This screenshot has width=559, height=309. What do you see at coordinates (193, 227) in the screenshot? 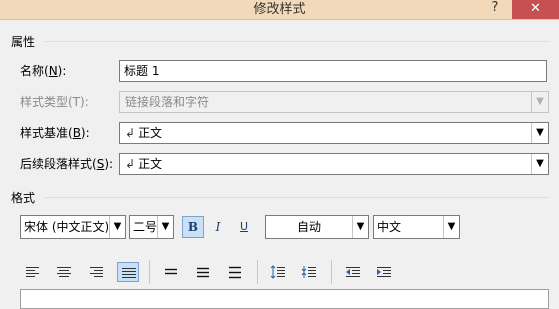
I see `bold-button: B` at bounding box center [193, 227].